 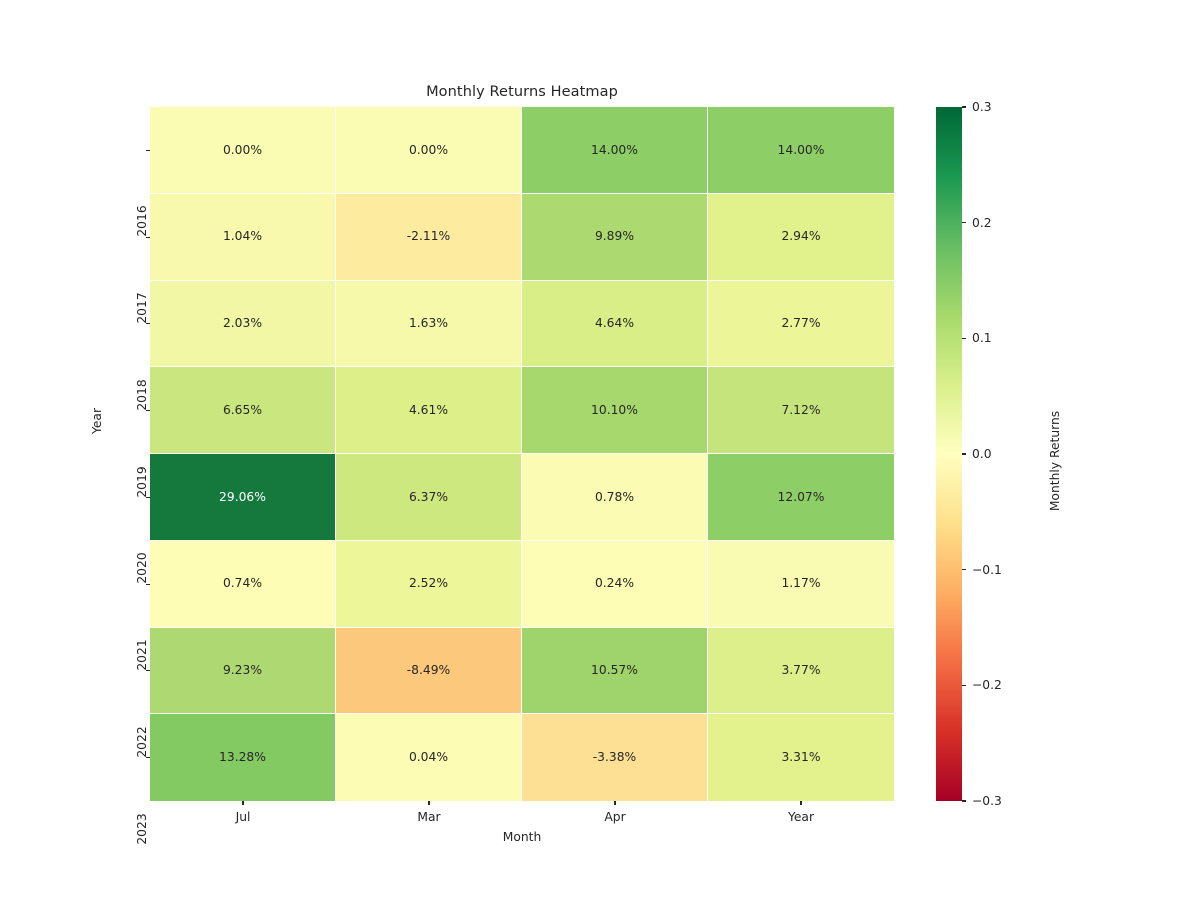 What do you see at coordinates (982, 454) in the screenshot?
I see `colorbar-tick-label: 0.0` at bounding box center [982, 454].